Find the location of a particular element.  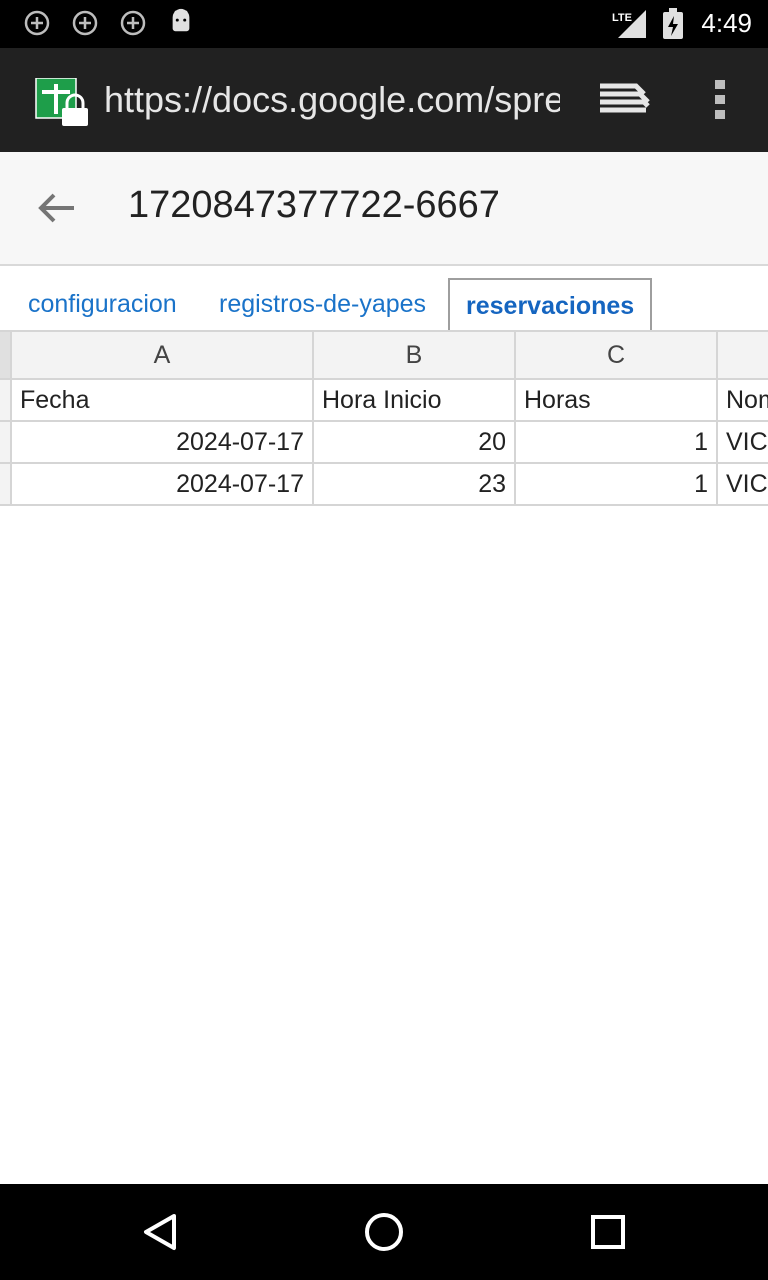

tab-reservaciones: reservaciones is located at coordinates (550, 304).